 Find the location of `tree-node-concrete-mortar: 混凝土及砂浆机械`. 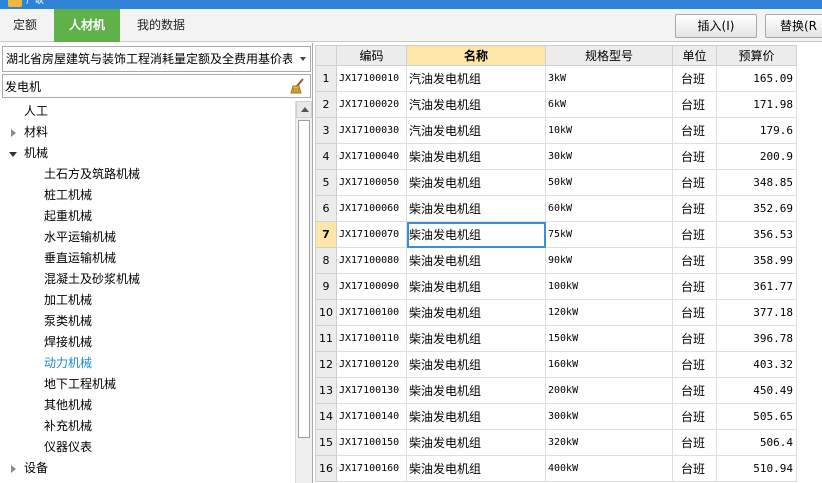

tree-node-concrete-mortar: 混凝土及砂浆机械 is located at coordinates (92, 279).